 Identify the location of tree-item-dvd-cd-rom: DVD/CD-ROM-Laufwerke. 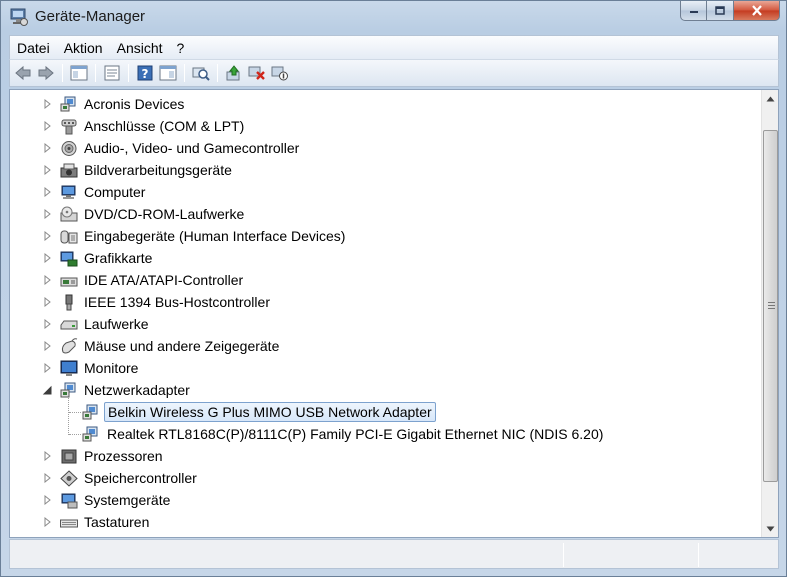
(386, 214).